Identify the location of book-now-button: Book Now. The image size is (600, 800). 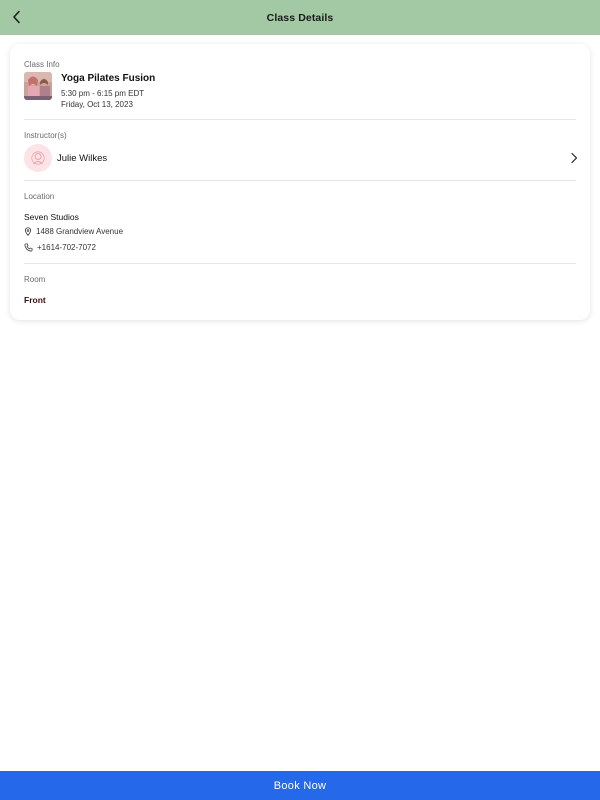
(300, 785).